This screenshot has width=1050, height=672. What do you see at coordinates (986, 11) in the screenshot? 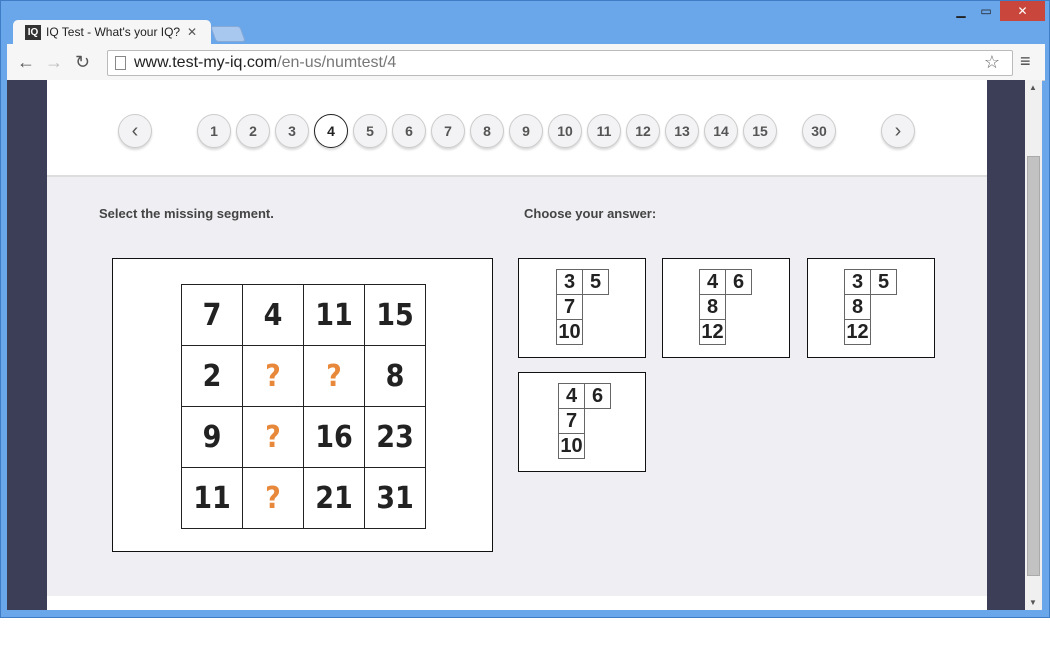
I see `maximize-button: ▭` at bounding box center [986, 11].